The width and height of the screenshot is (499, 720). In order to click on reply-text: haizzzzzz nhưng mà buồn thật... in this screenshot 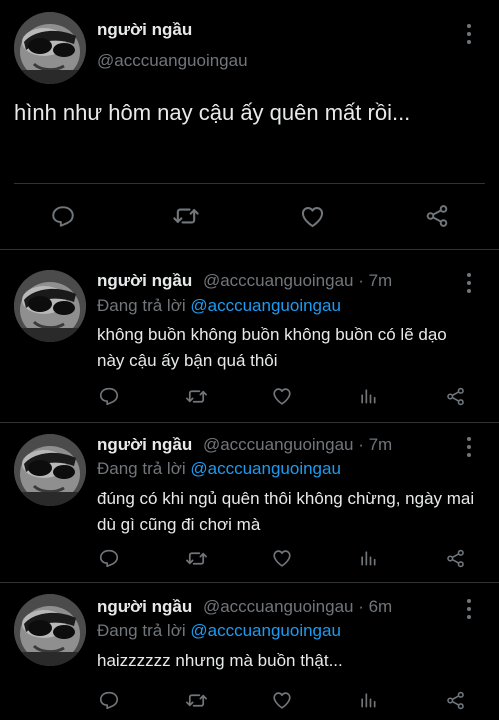, I will do `click(220, 660)`.